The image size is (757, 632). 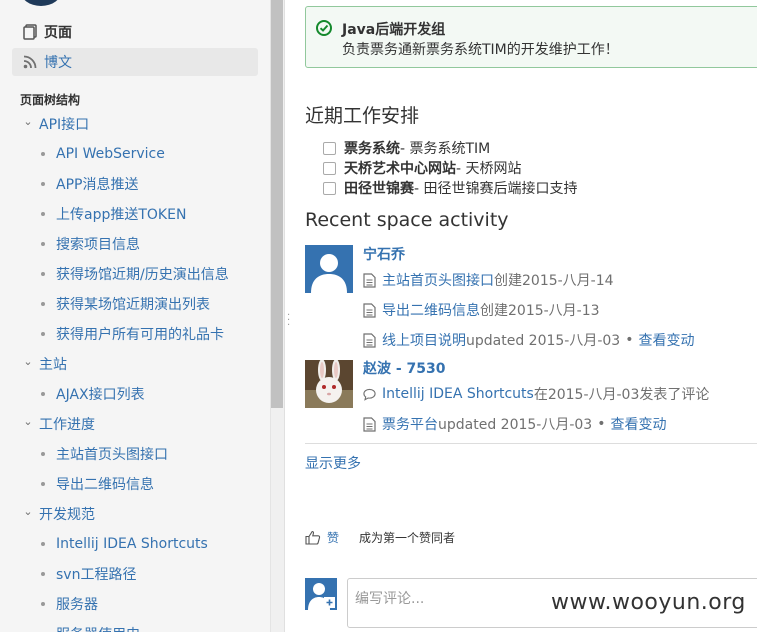 I want to click on tree-item-label: 主站首页头图接口, so click(x=112, y=455).